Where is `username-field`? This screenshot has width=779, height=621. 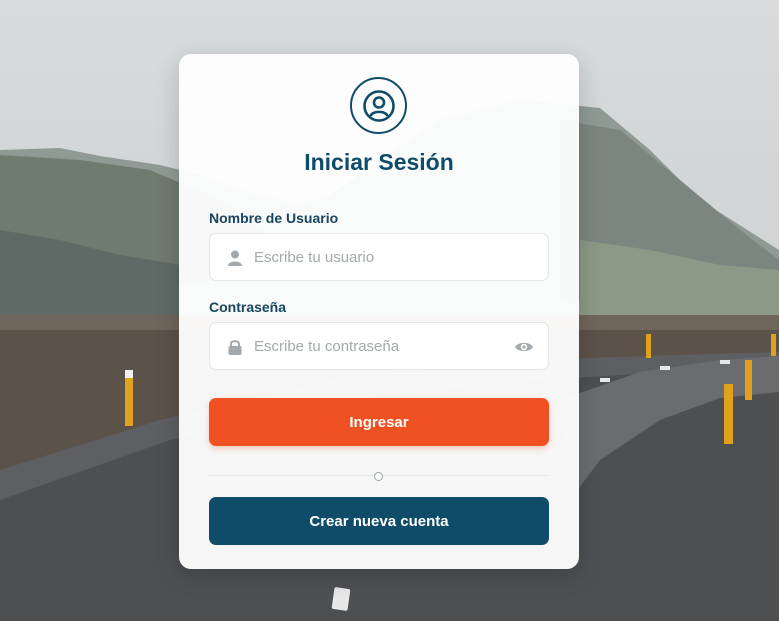
username-field is located at coordinates (379, 257).